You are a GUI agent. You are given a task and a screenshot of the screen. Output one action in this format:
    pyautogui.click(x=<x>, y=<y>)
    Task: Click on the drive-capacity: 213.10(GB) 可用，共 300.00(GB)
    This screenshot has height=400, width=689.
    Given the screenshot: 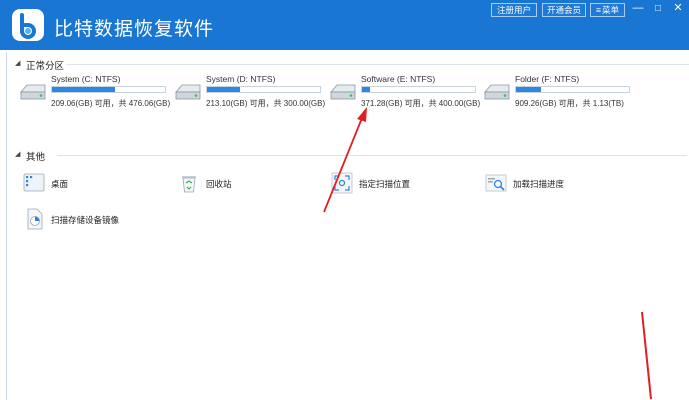 What is the action you would take?
    pyautogui.click(x=266, y=103)
    